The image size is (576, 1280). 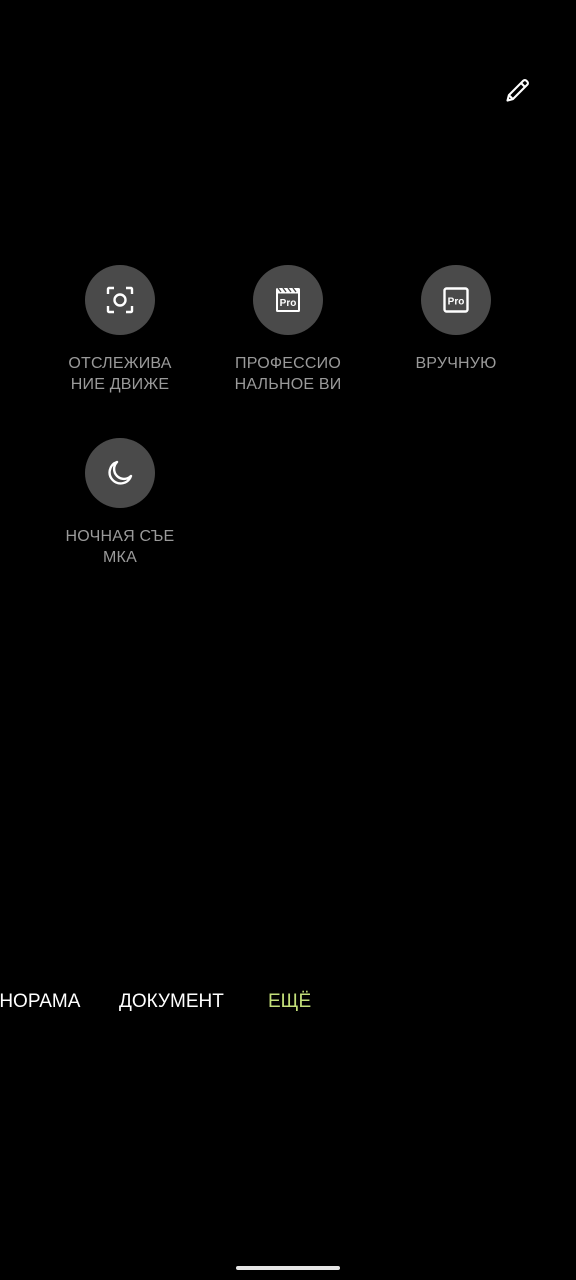 I want to click on mode-strip-panorama: ПАНОРАМА, so click(x=40, y=1002).